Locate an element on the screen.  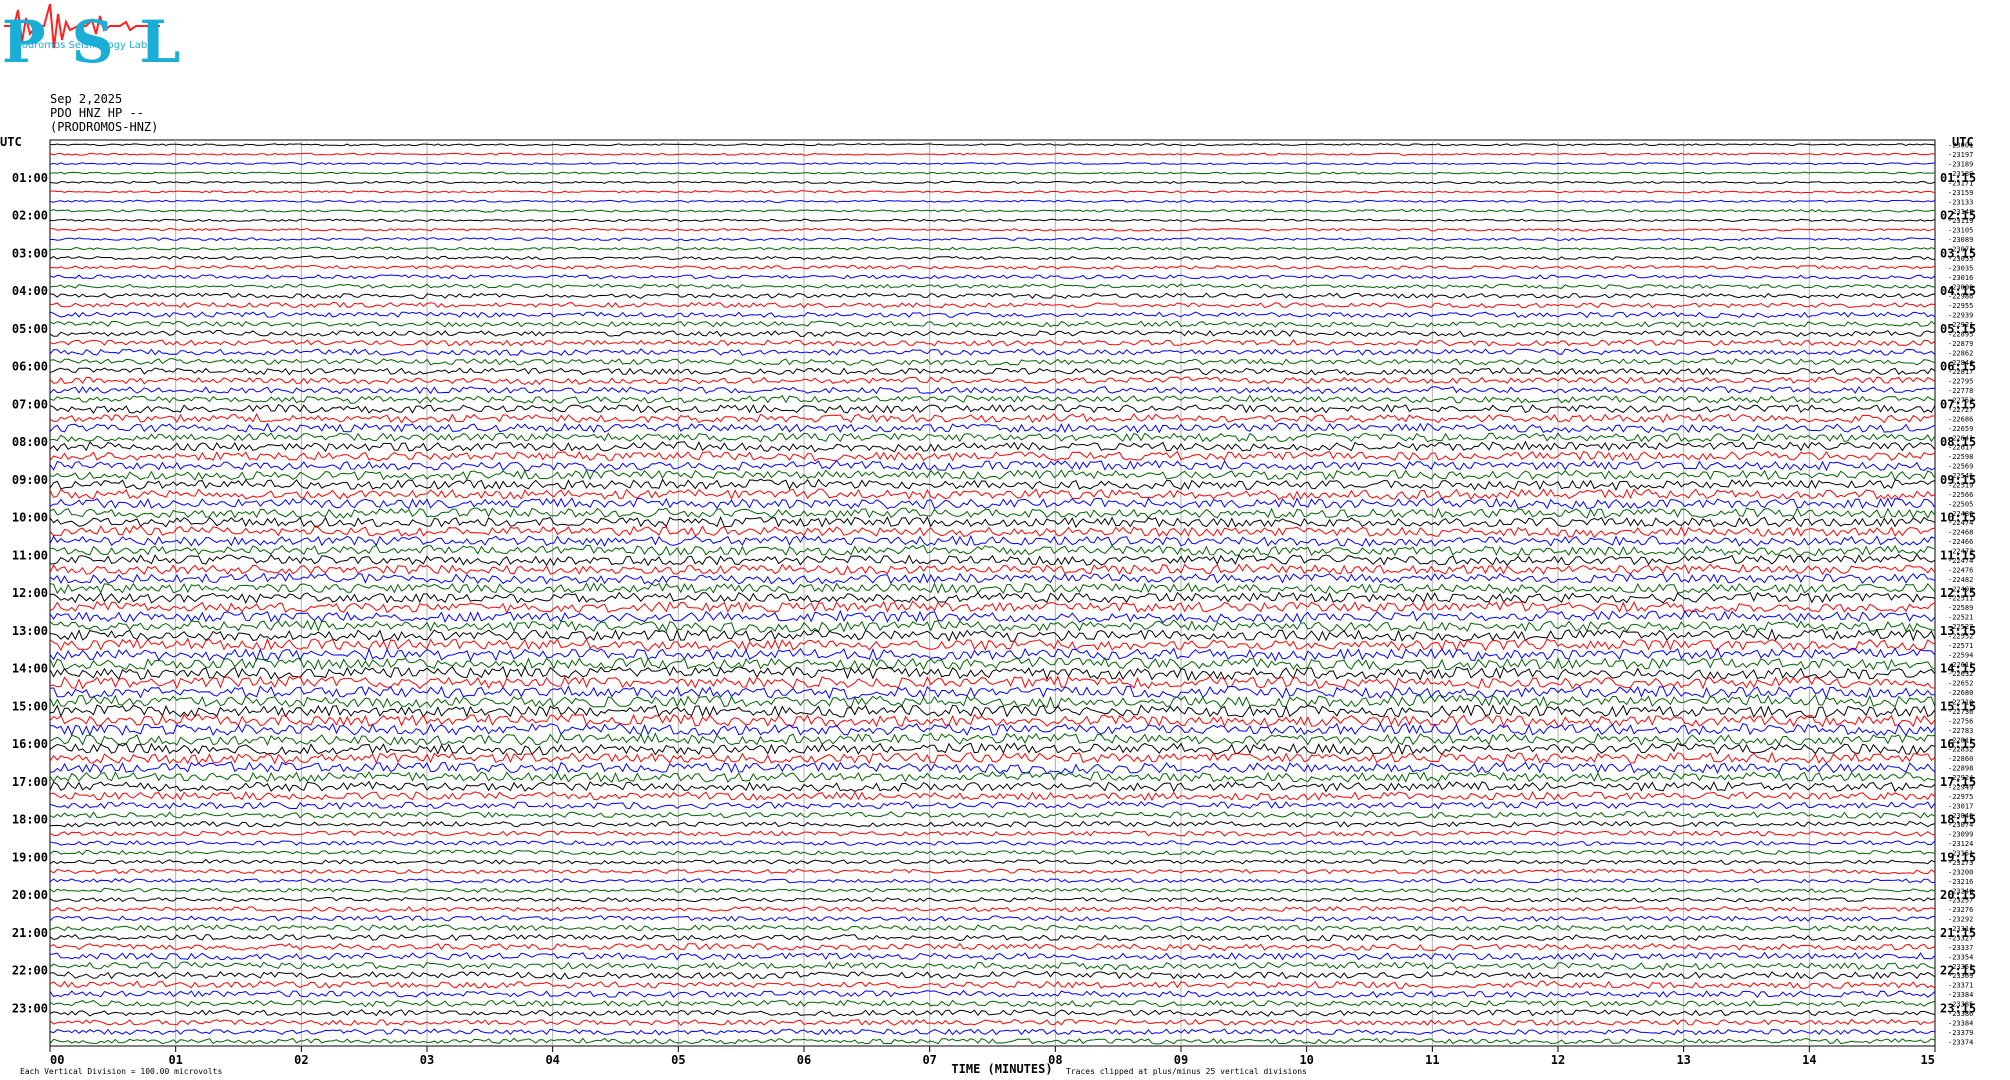
left-hour-label: 19:00 is located at coordinates (30, 857).